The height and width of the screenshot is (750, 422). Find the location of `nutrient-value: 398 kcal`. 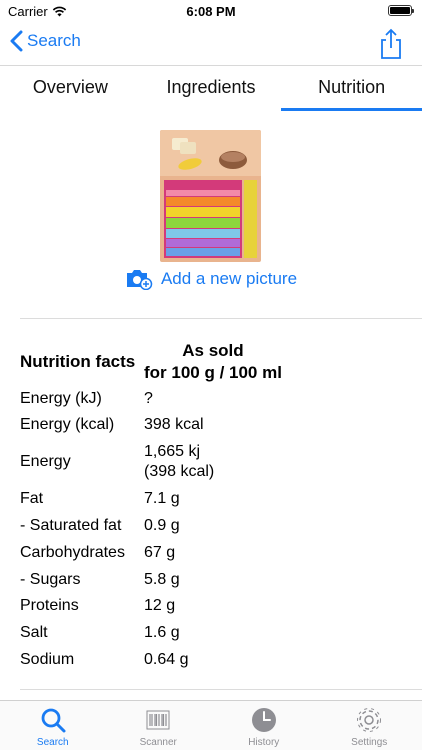

nutrient-value: 398 kcal is located at coordinates (174, 424).